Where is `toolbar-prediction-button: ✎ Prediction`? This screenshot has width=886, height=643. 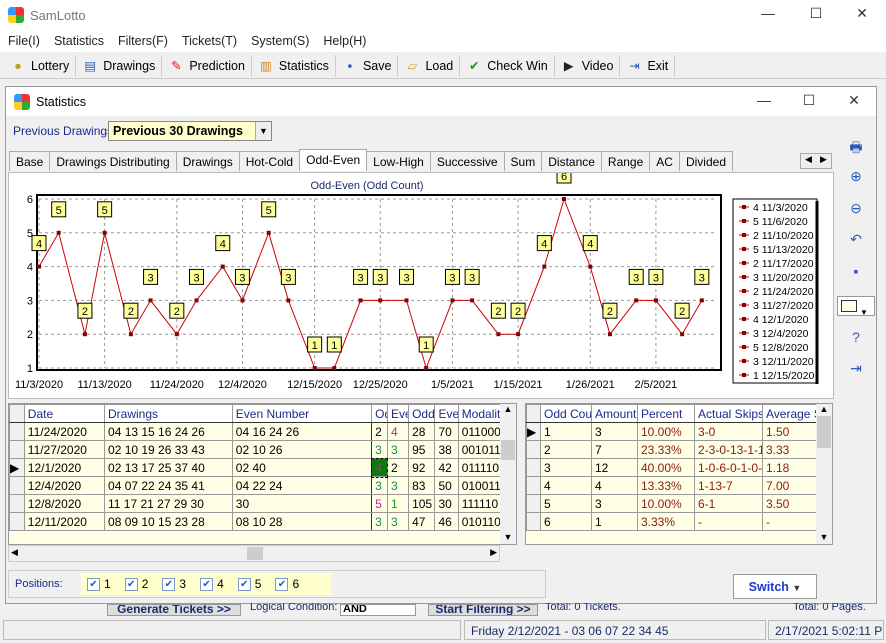 toolbar-prediction-button: ✎ Prediction is located at coordinates (207, 65).